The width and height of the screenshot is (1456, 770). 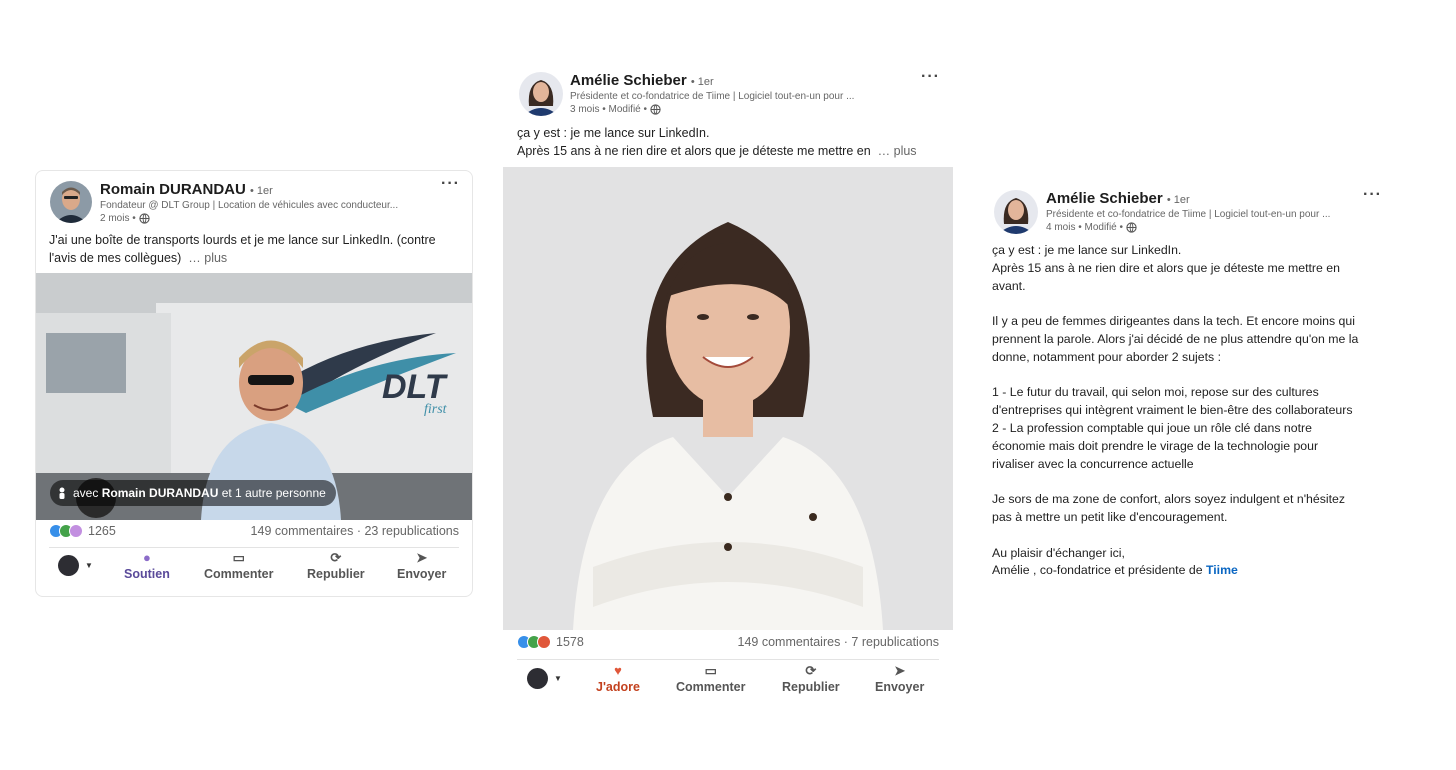 I want to click on tag-name: Romain DURANDAU, so click(x=160, y=493).